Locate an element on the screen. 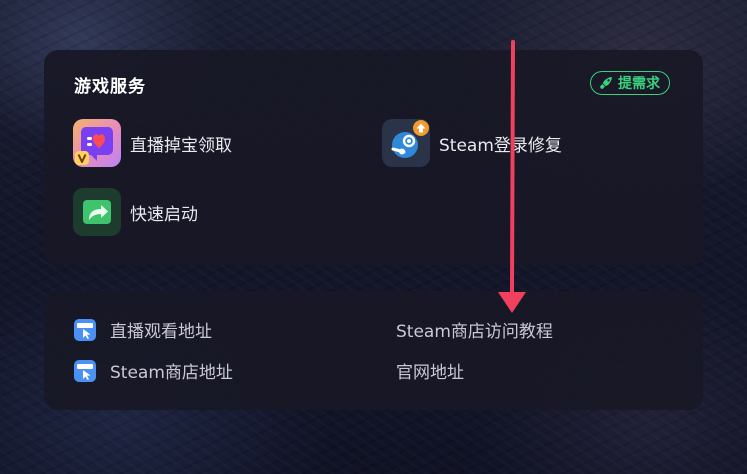 This screenshot has height=474, width=747. link-label: Steam商店地址 is located at coordinates (171, 373).